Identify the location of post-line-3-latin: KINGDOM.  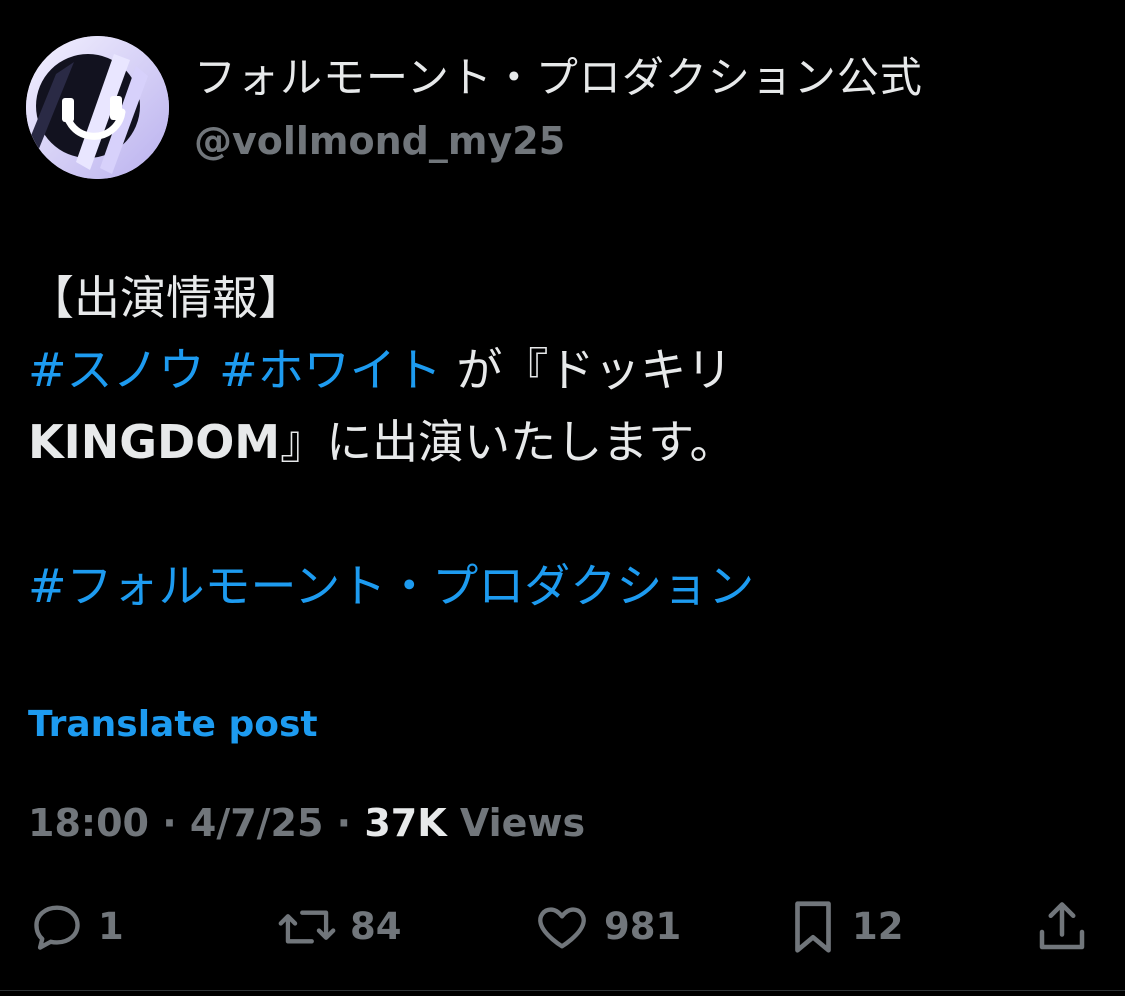
(154, 442).